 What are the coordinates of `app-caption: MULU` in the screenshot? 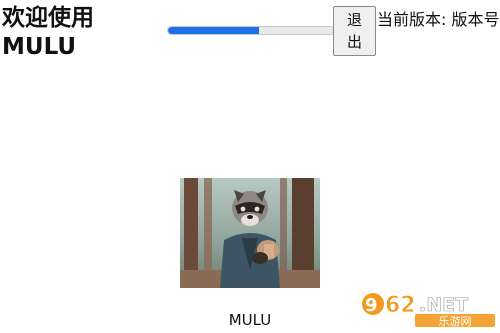 It's located at (250, 320).